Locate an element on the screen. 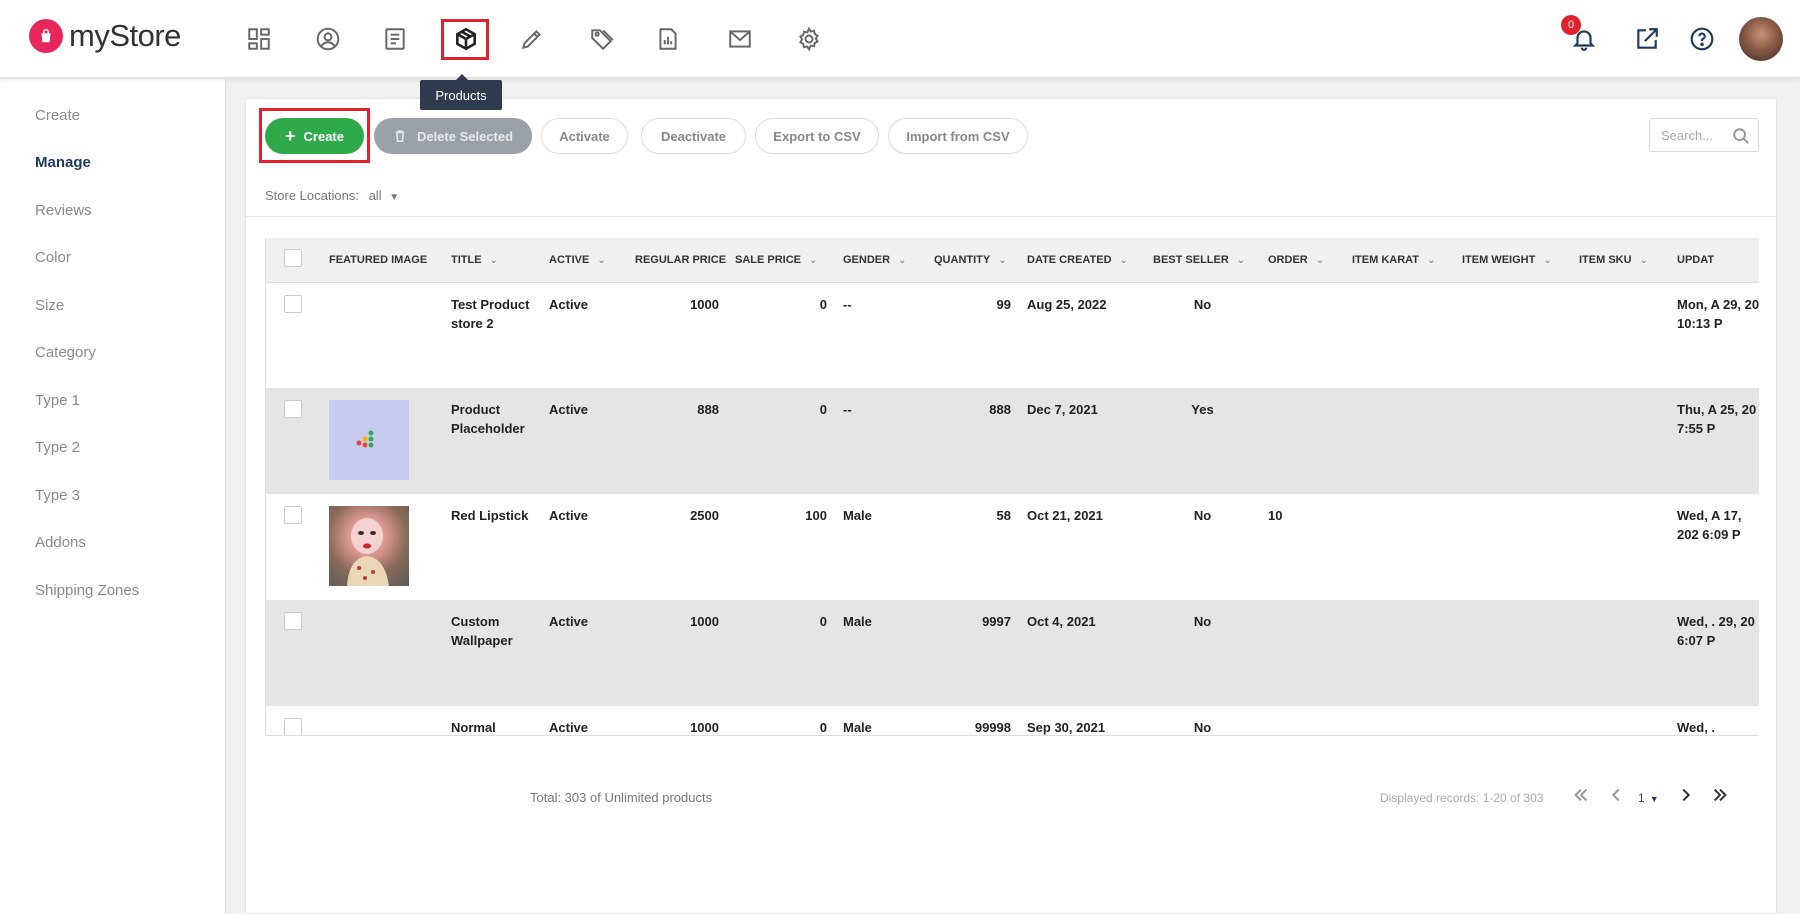 The height and width of the screenshot is (914, 1800). column-header: ITEM SKU ⌄ is located at coordinates (1620, 260).